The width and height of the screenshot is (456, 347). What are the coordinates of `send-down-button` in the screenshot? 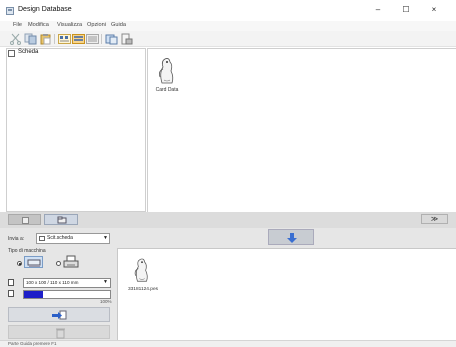 It's located at (291, 237).